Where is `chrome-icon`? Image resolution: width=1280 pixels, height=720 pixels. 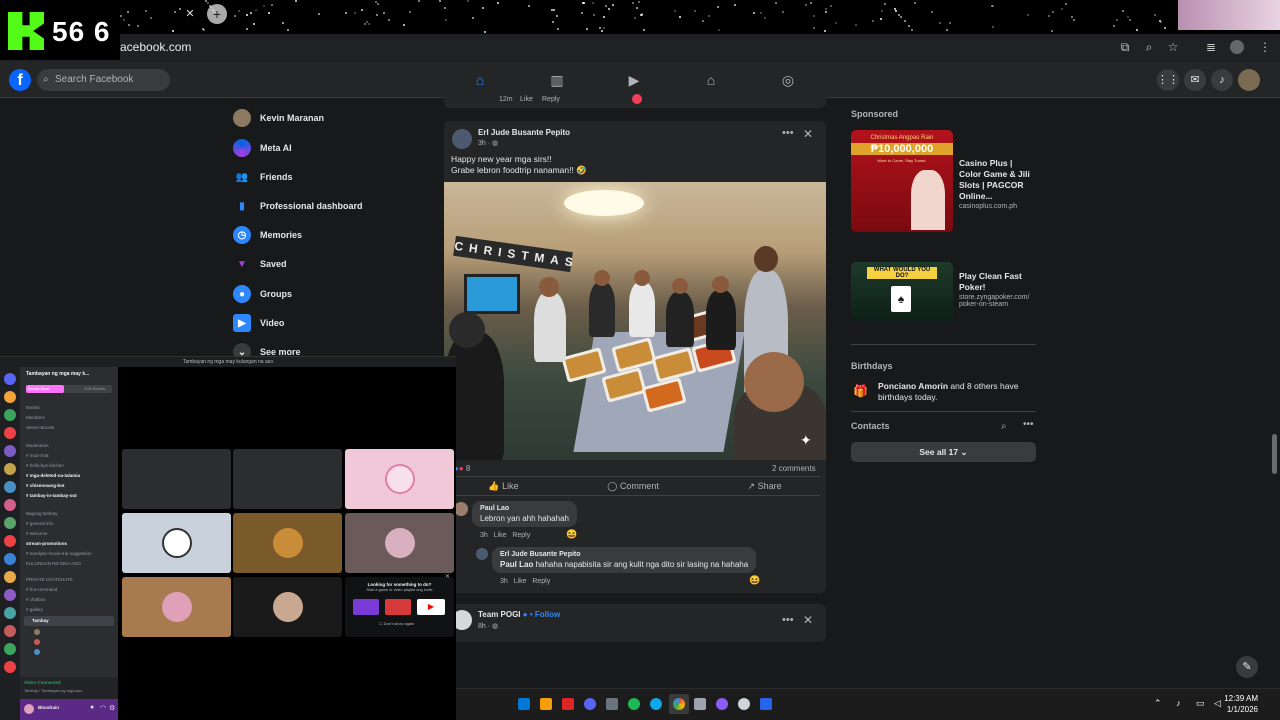 chrome-icon is located at coordinates (679, 704).